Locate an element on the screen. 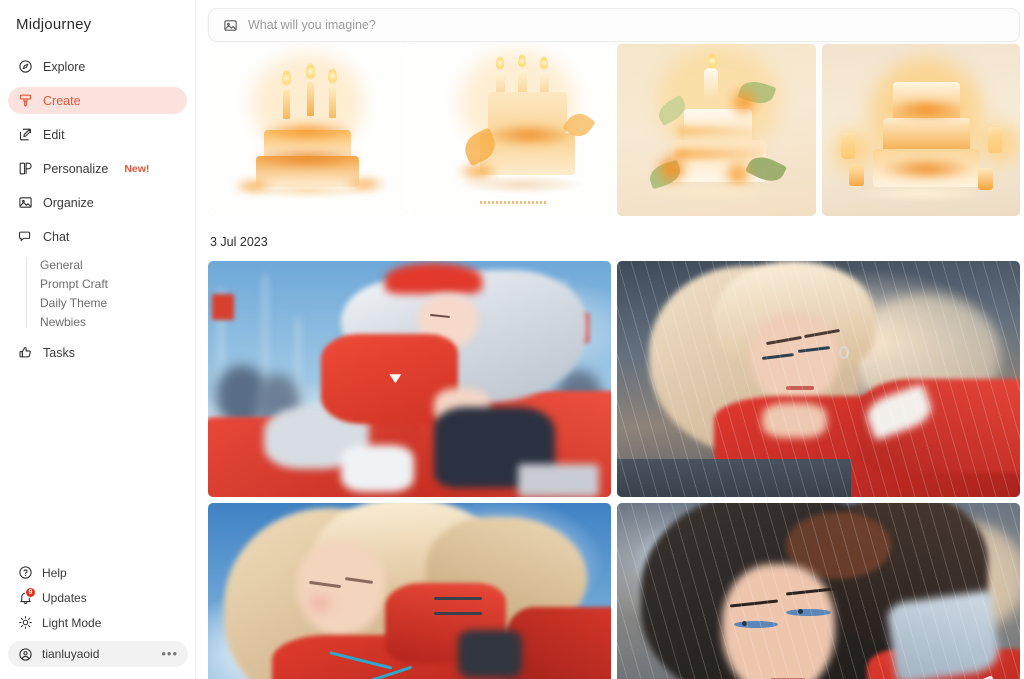  sidebar-item-label: Tasks is located at coordinates (59, 352).